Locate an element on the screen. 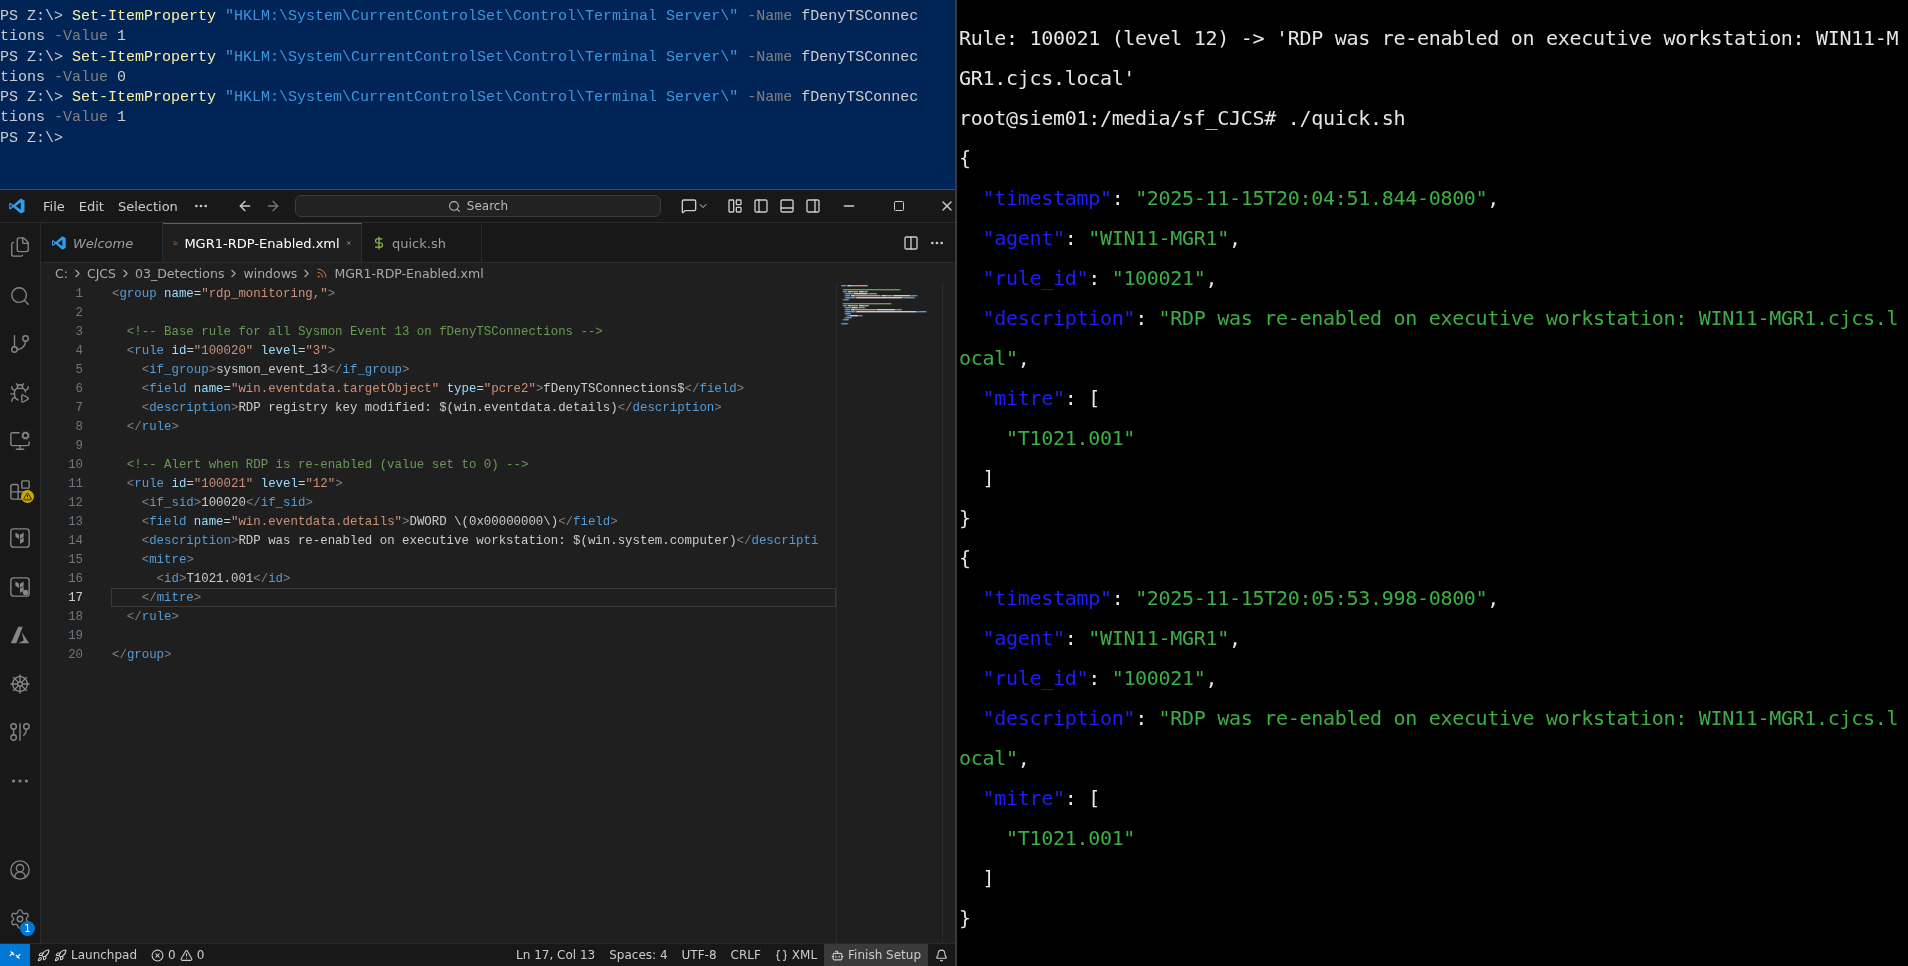  braces-icon is located at coordinates (781, 955).